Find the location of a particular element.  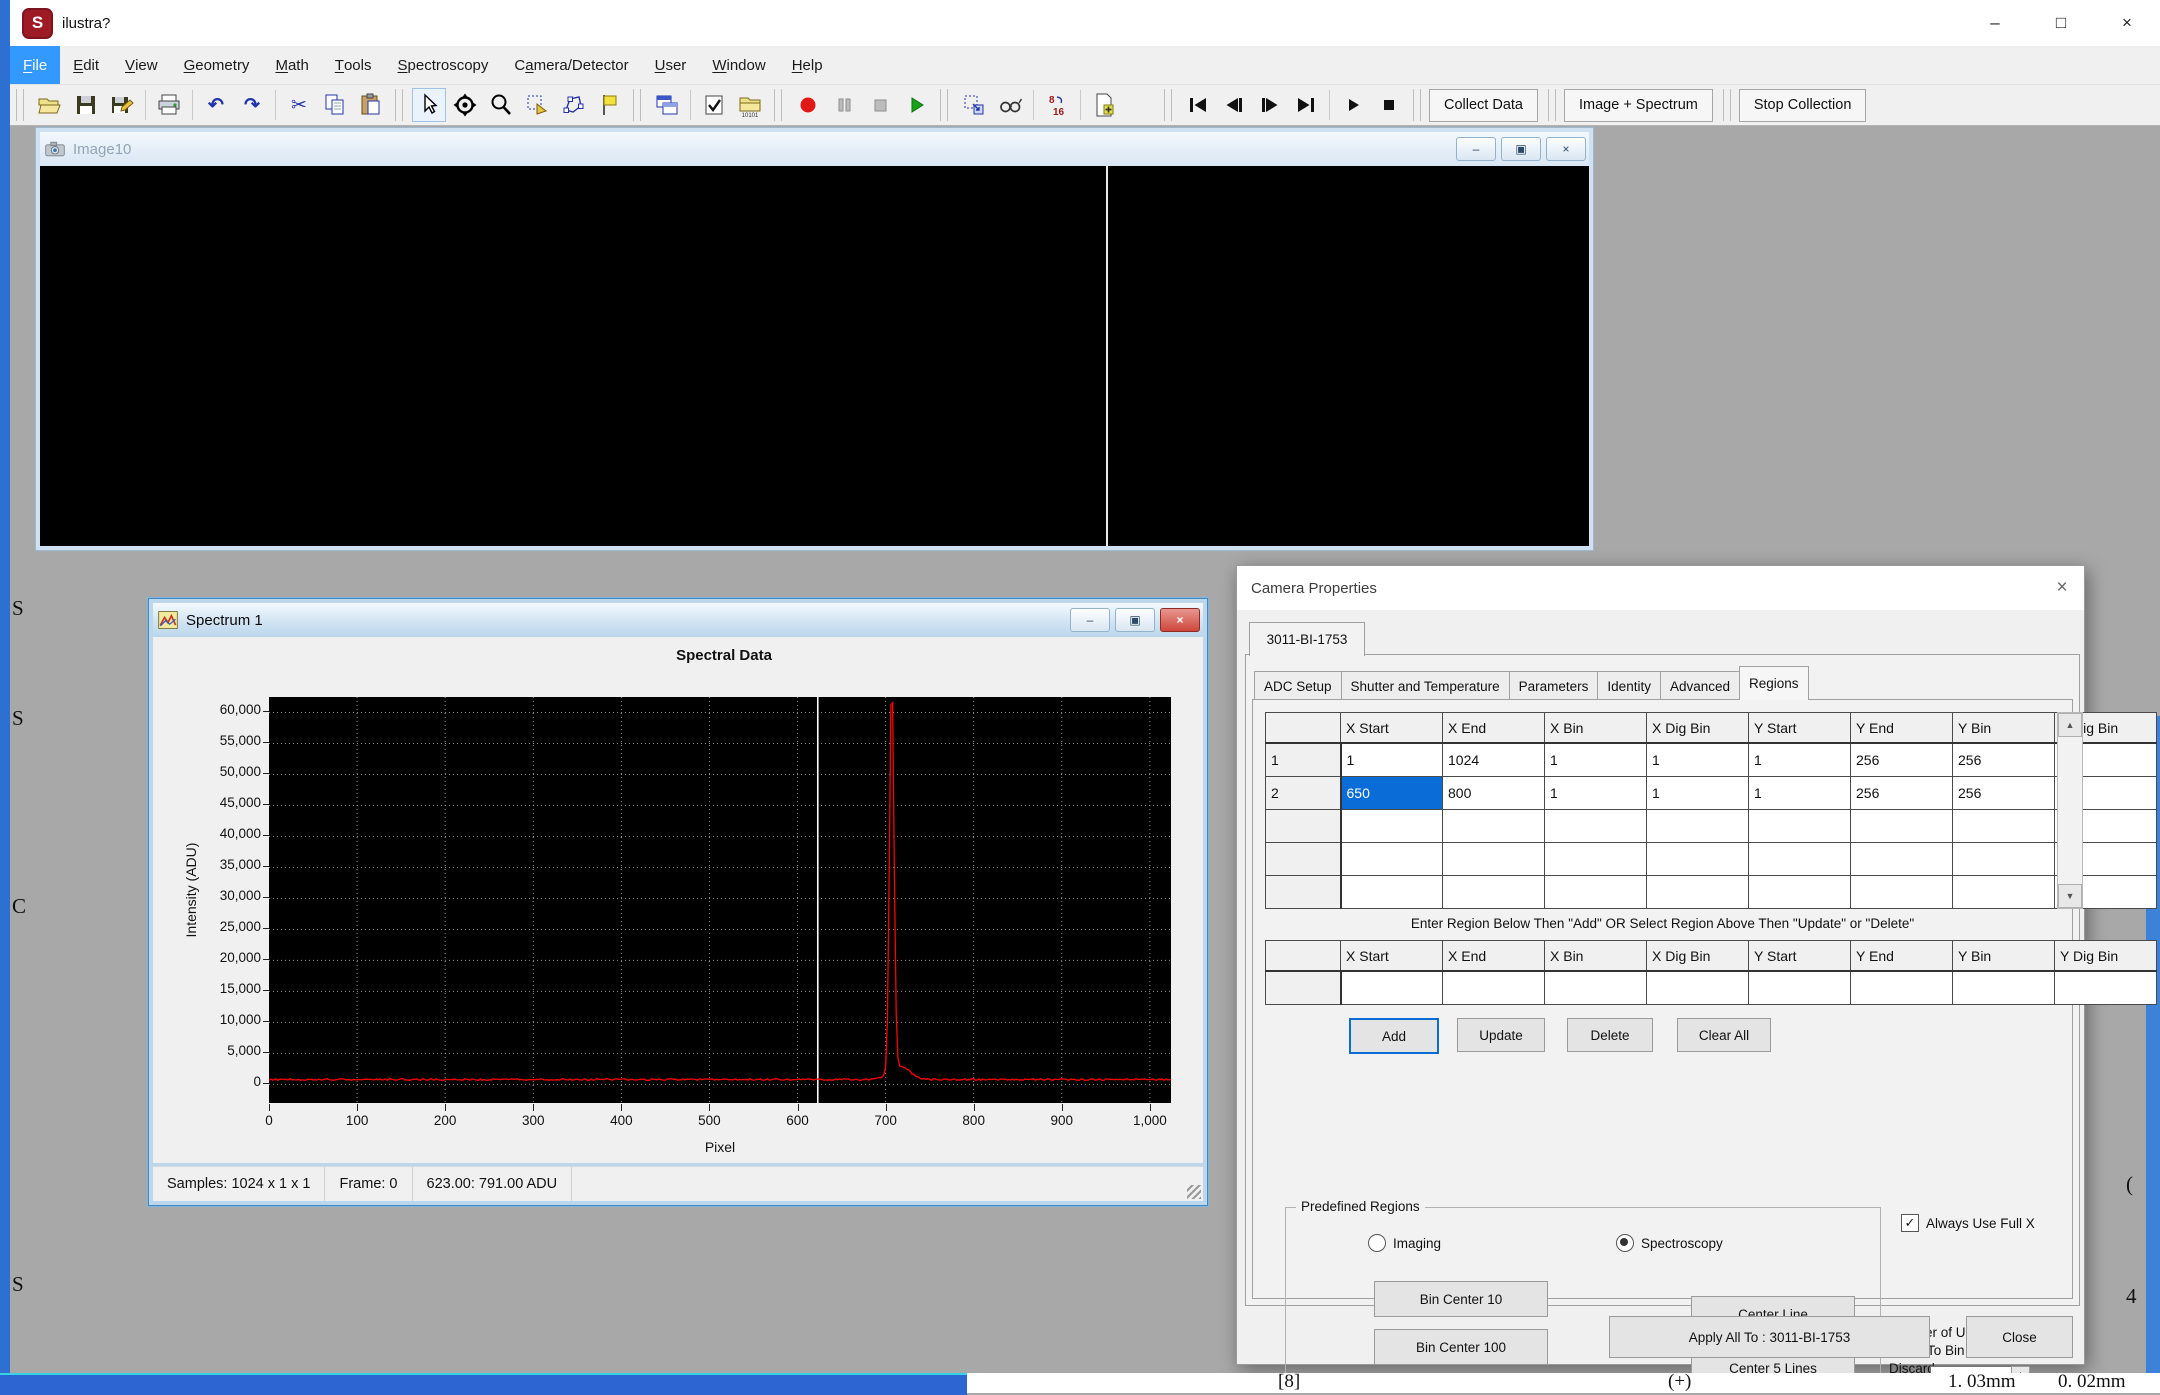

menu-tools: Tools is located at coordinates (353, 65).